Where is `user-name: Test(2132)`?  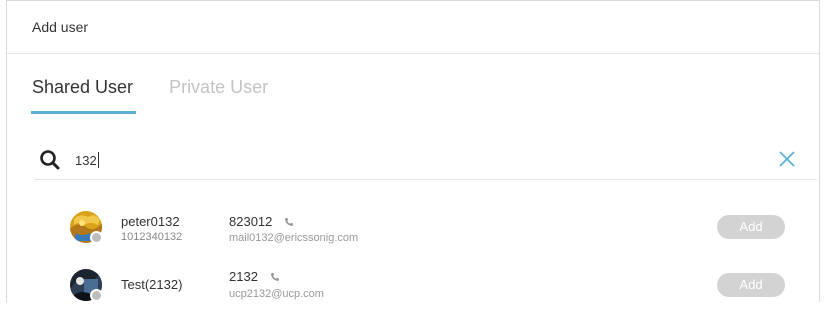
user-name: Test(2132) is located at coordinates (152, 284).